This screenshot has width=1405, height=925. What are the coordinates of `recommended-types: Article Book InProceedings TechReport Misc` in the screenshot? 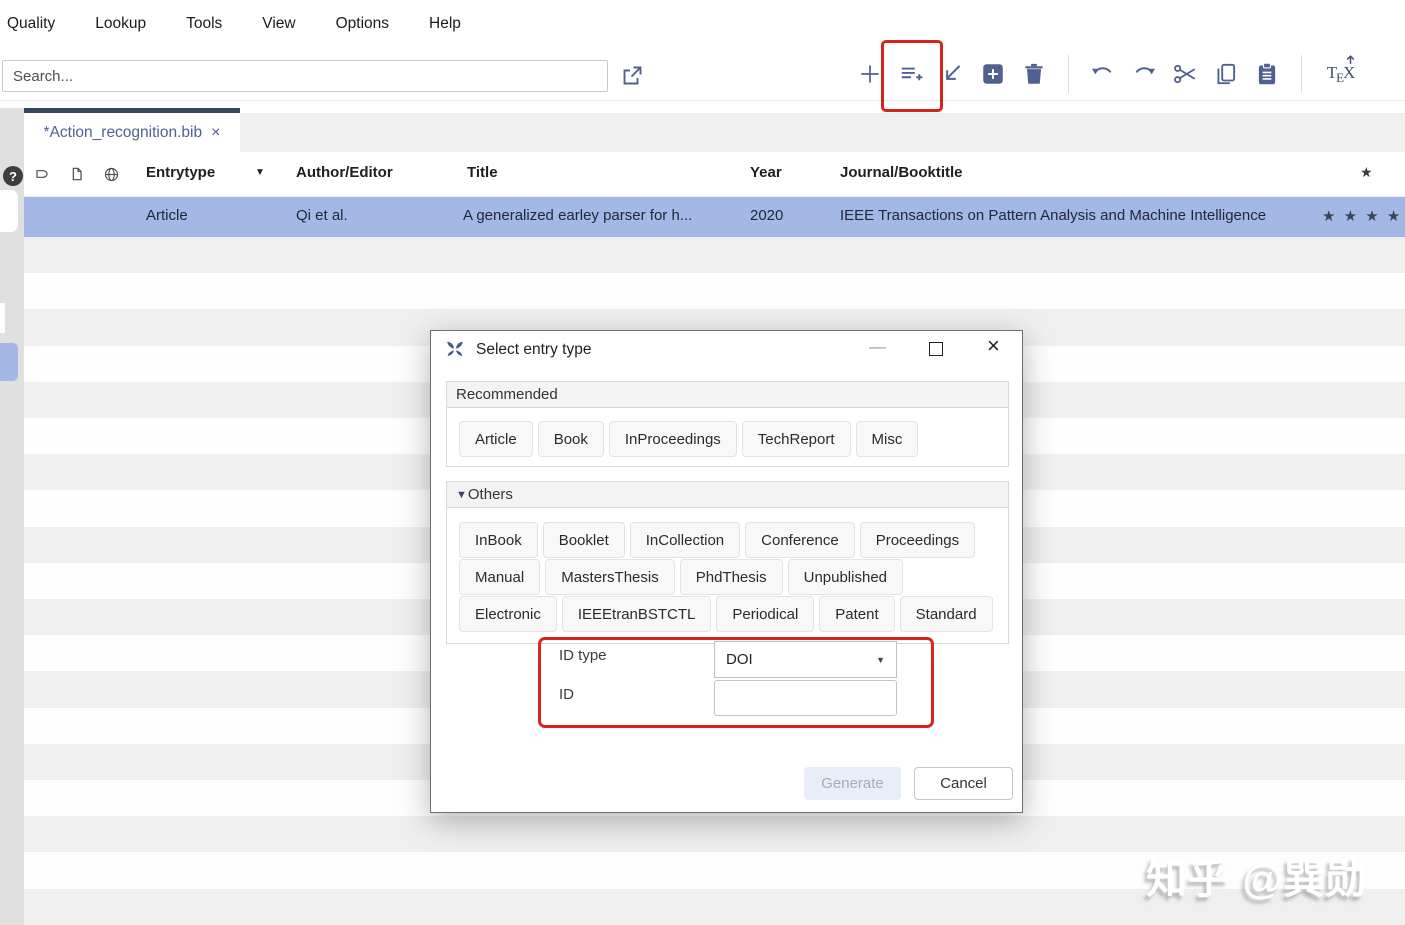 It's located at (727, 437).